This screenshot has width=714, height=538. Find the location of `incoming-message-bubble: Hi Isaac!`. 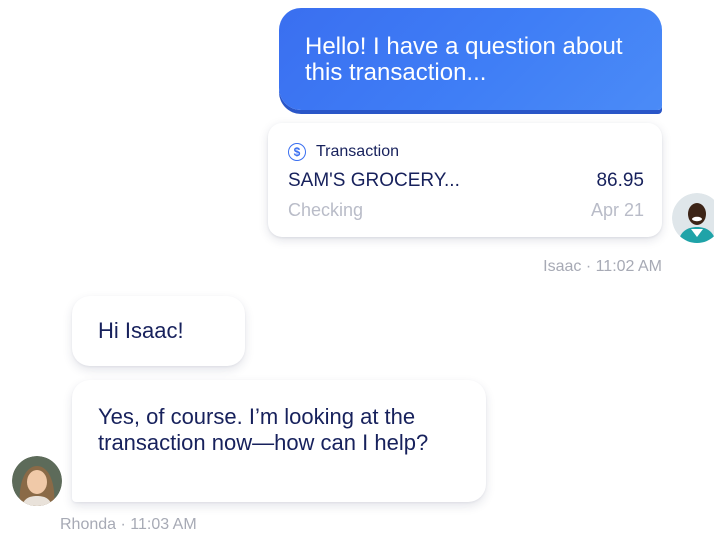

incoming-message-bubble: Hi Isaac! is located at coordinates (158, 331).